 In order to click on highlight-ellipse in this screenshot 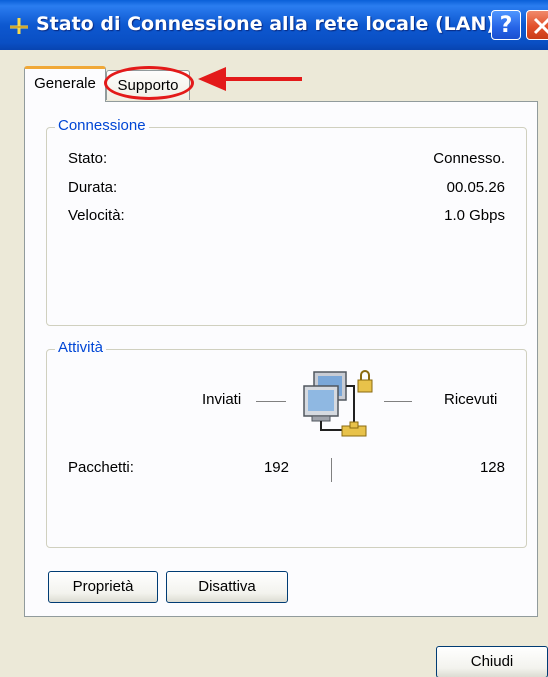, I will do `click(149, 83)`.